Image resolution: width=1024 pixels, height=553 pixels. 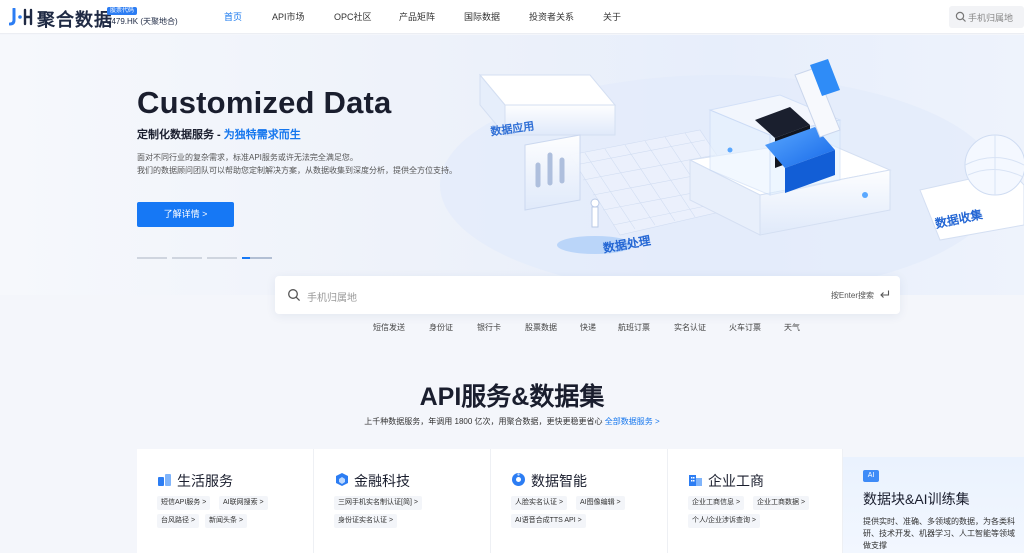 I want to click on nav-item-international-data: 国际数据, so click(x=482, y=17).